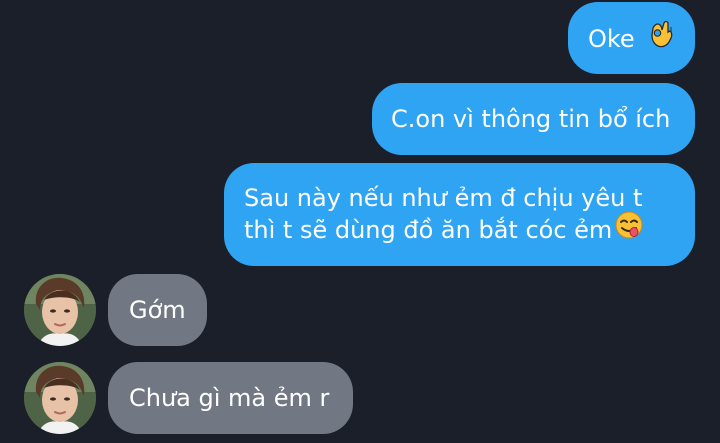  What do you see at coordinates (629, 229) in the screenshot?
I see `face-savoring-food-emoji` at bounding box center [629, 229].